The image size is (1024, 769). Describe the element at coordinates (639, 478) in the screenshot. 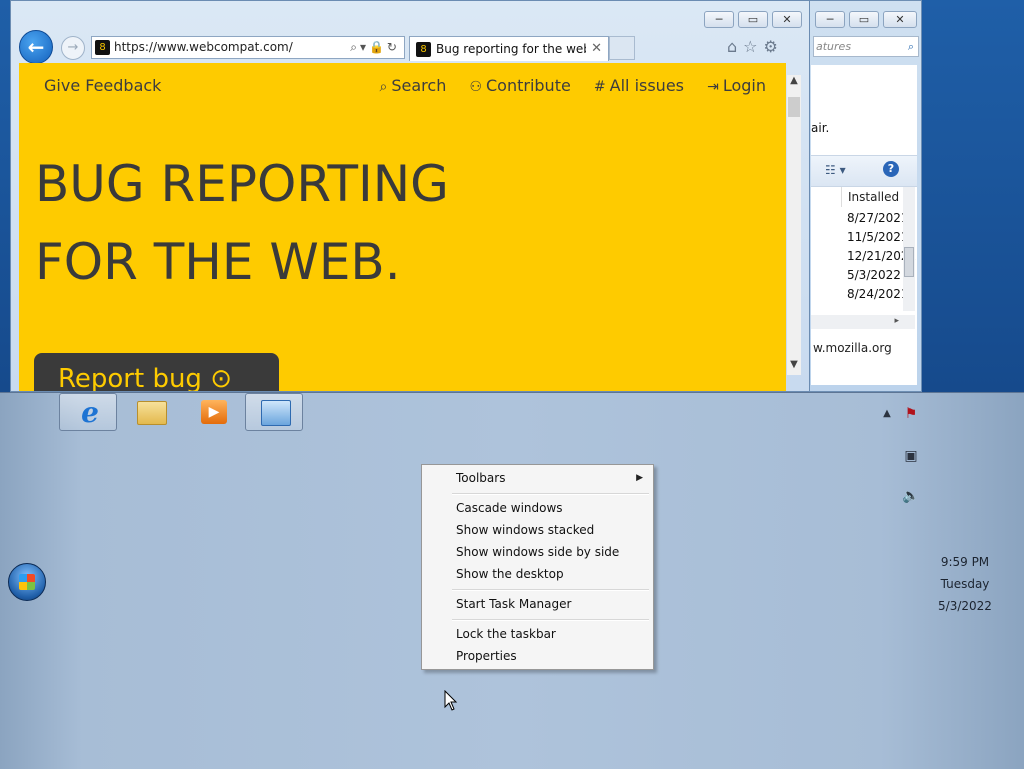

I see `submenu-arrow-icon: ▶` at that location.